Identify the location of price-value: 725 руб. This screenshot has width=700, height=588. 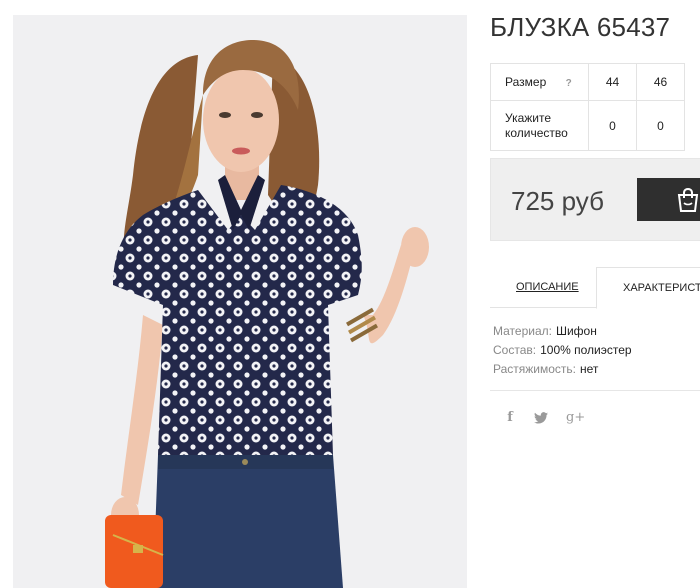
(557, 201).